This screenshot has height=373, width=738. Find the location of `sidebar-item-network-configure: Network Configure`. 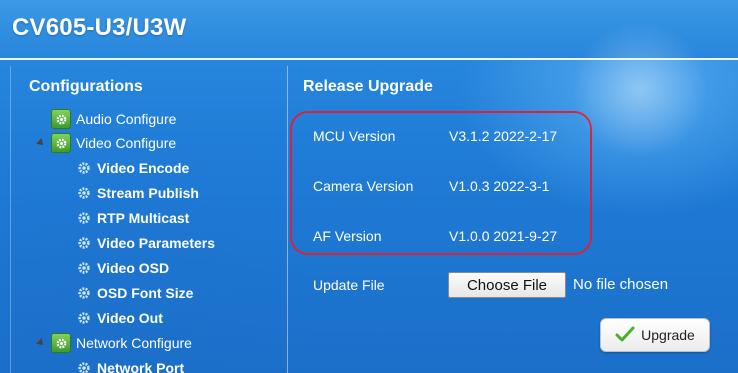

sidebar-item-network-configure: Network Configure is located at coordinates (114, 343).